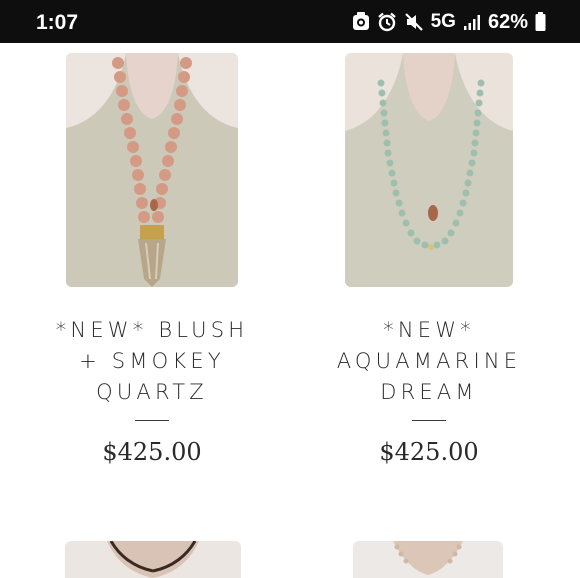  I want to click on network-type: 5G, so click(443, 21).